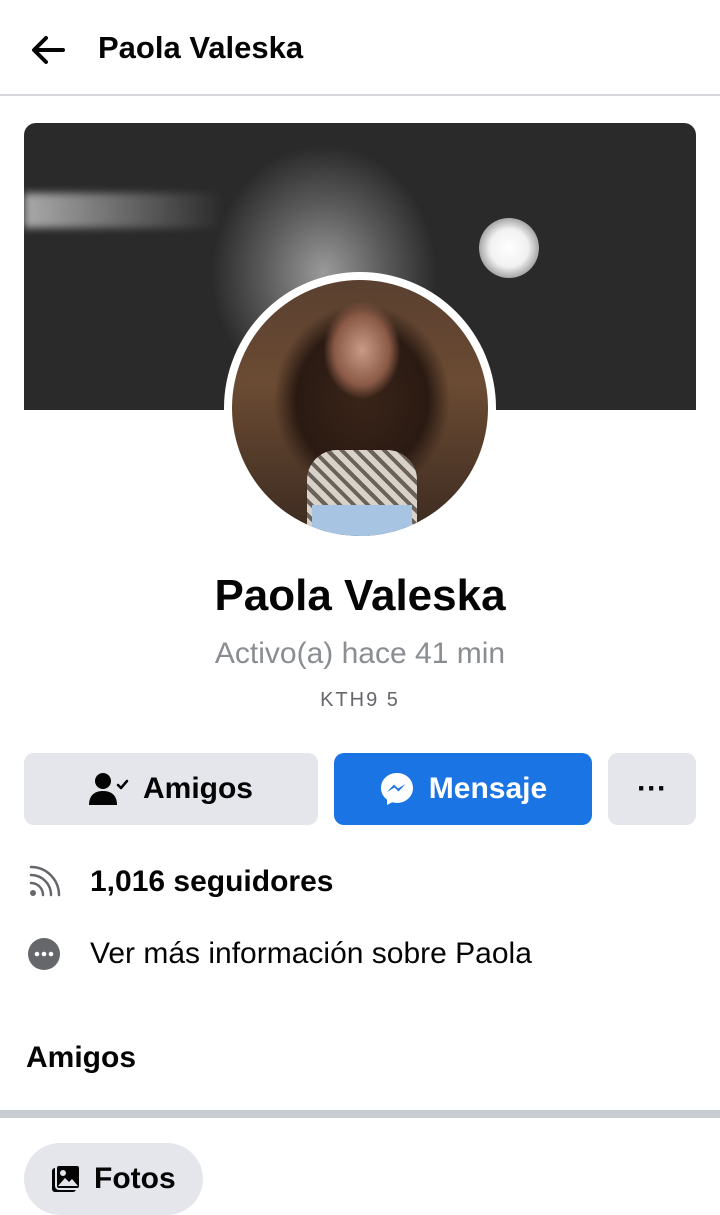  Describe the element at coordinates (360, 48) in the screenshot. I see `top-app-bar: Paola Valeska` at that location.